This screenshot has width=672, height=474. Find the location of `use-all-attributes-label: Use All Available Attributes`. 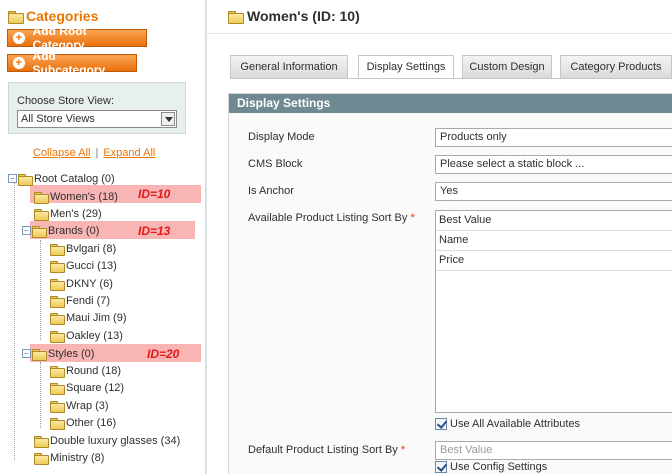

use-all-attributes-label: Use All Available Attributes is located at coordinates (515, 424).